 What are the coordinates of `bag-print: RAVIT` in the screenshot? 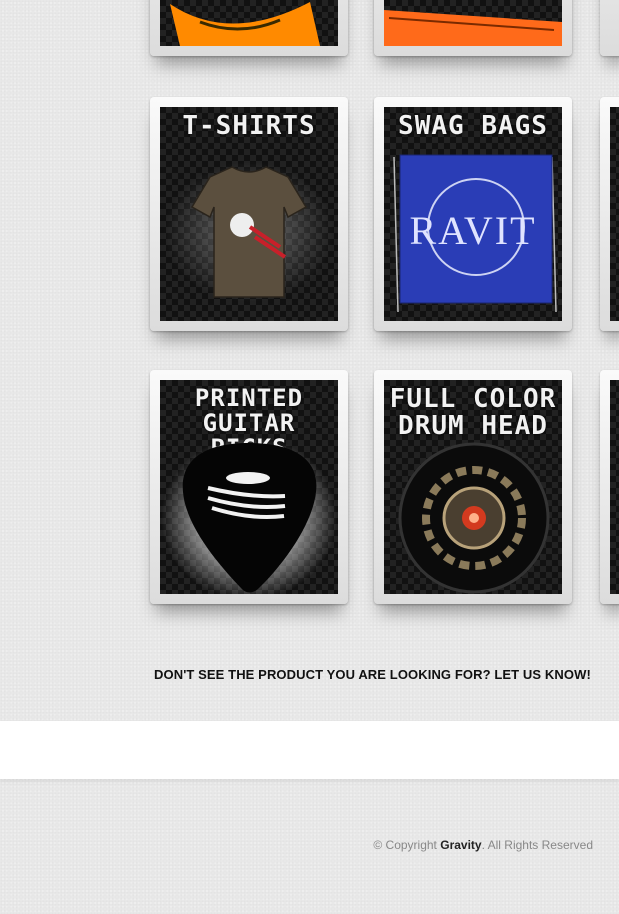 It's located at (473, 230).